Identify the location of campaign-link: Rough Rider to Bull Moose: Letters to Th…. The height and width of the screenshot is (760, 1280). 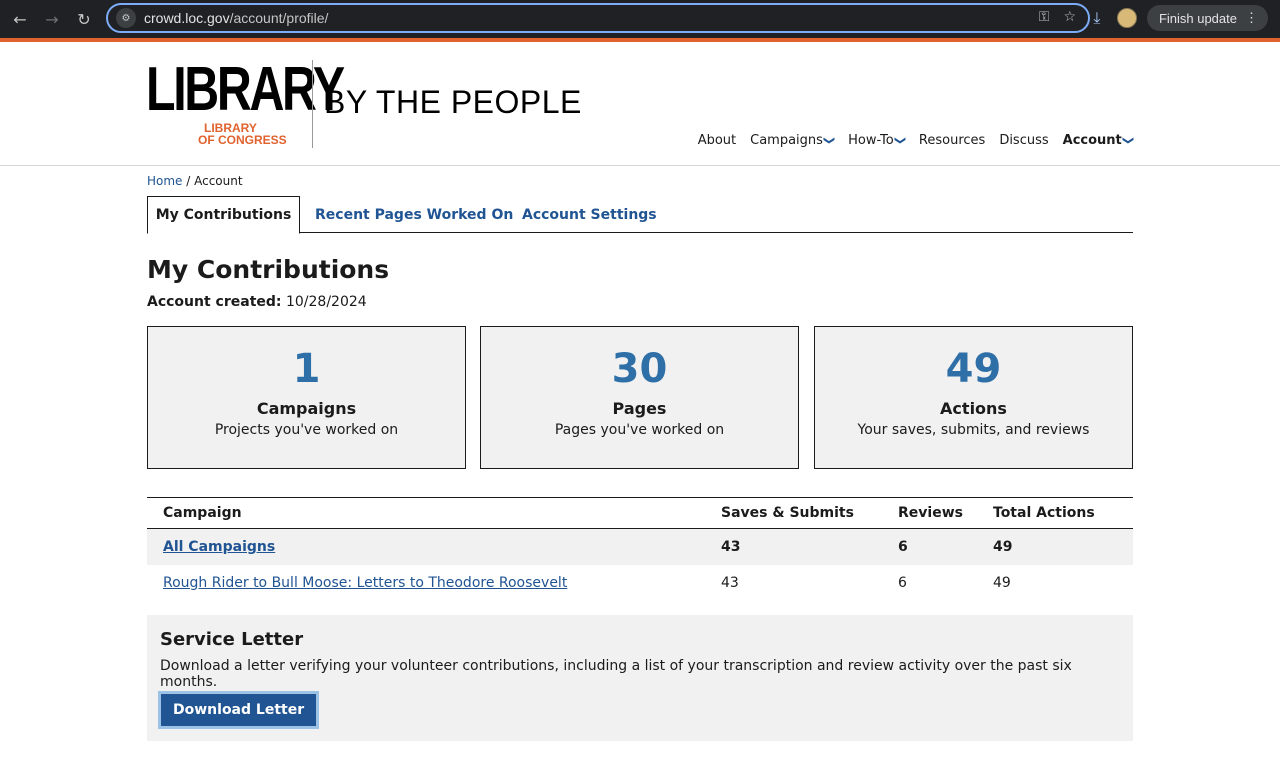
(365, 583).